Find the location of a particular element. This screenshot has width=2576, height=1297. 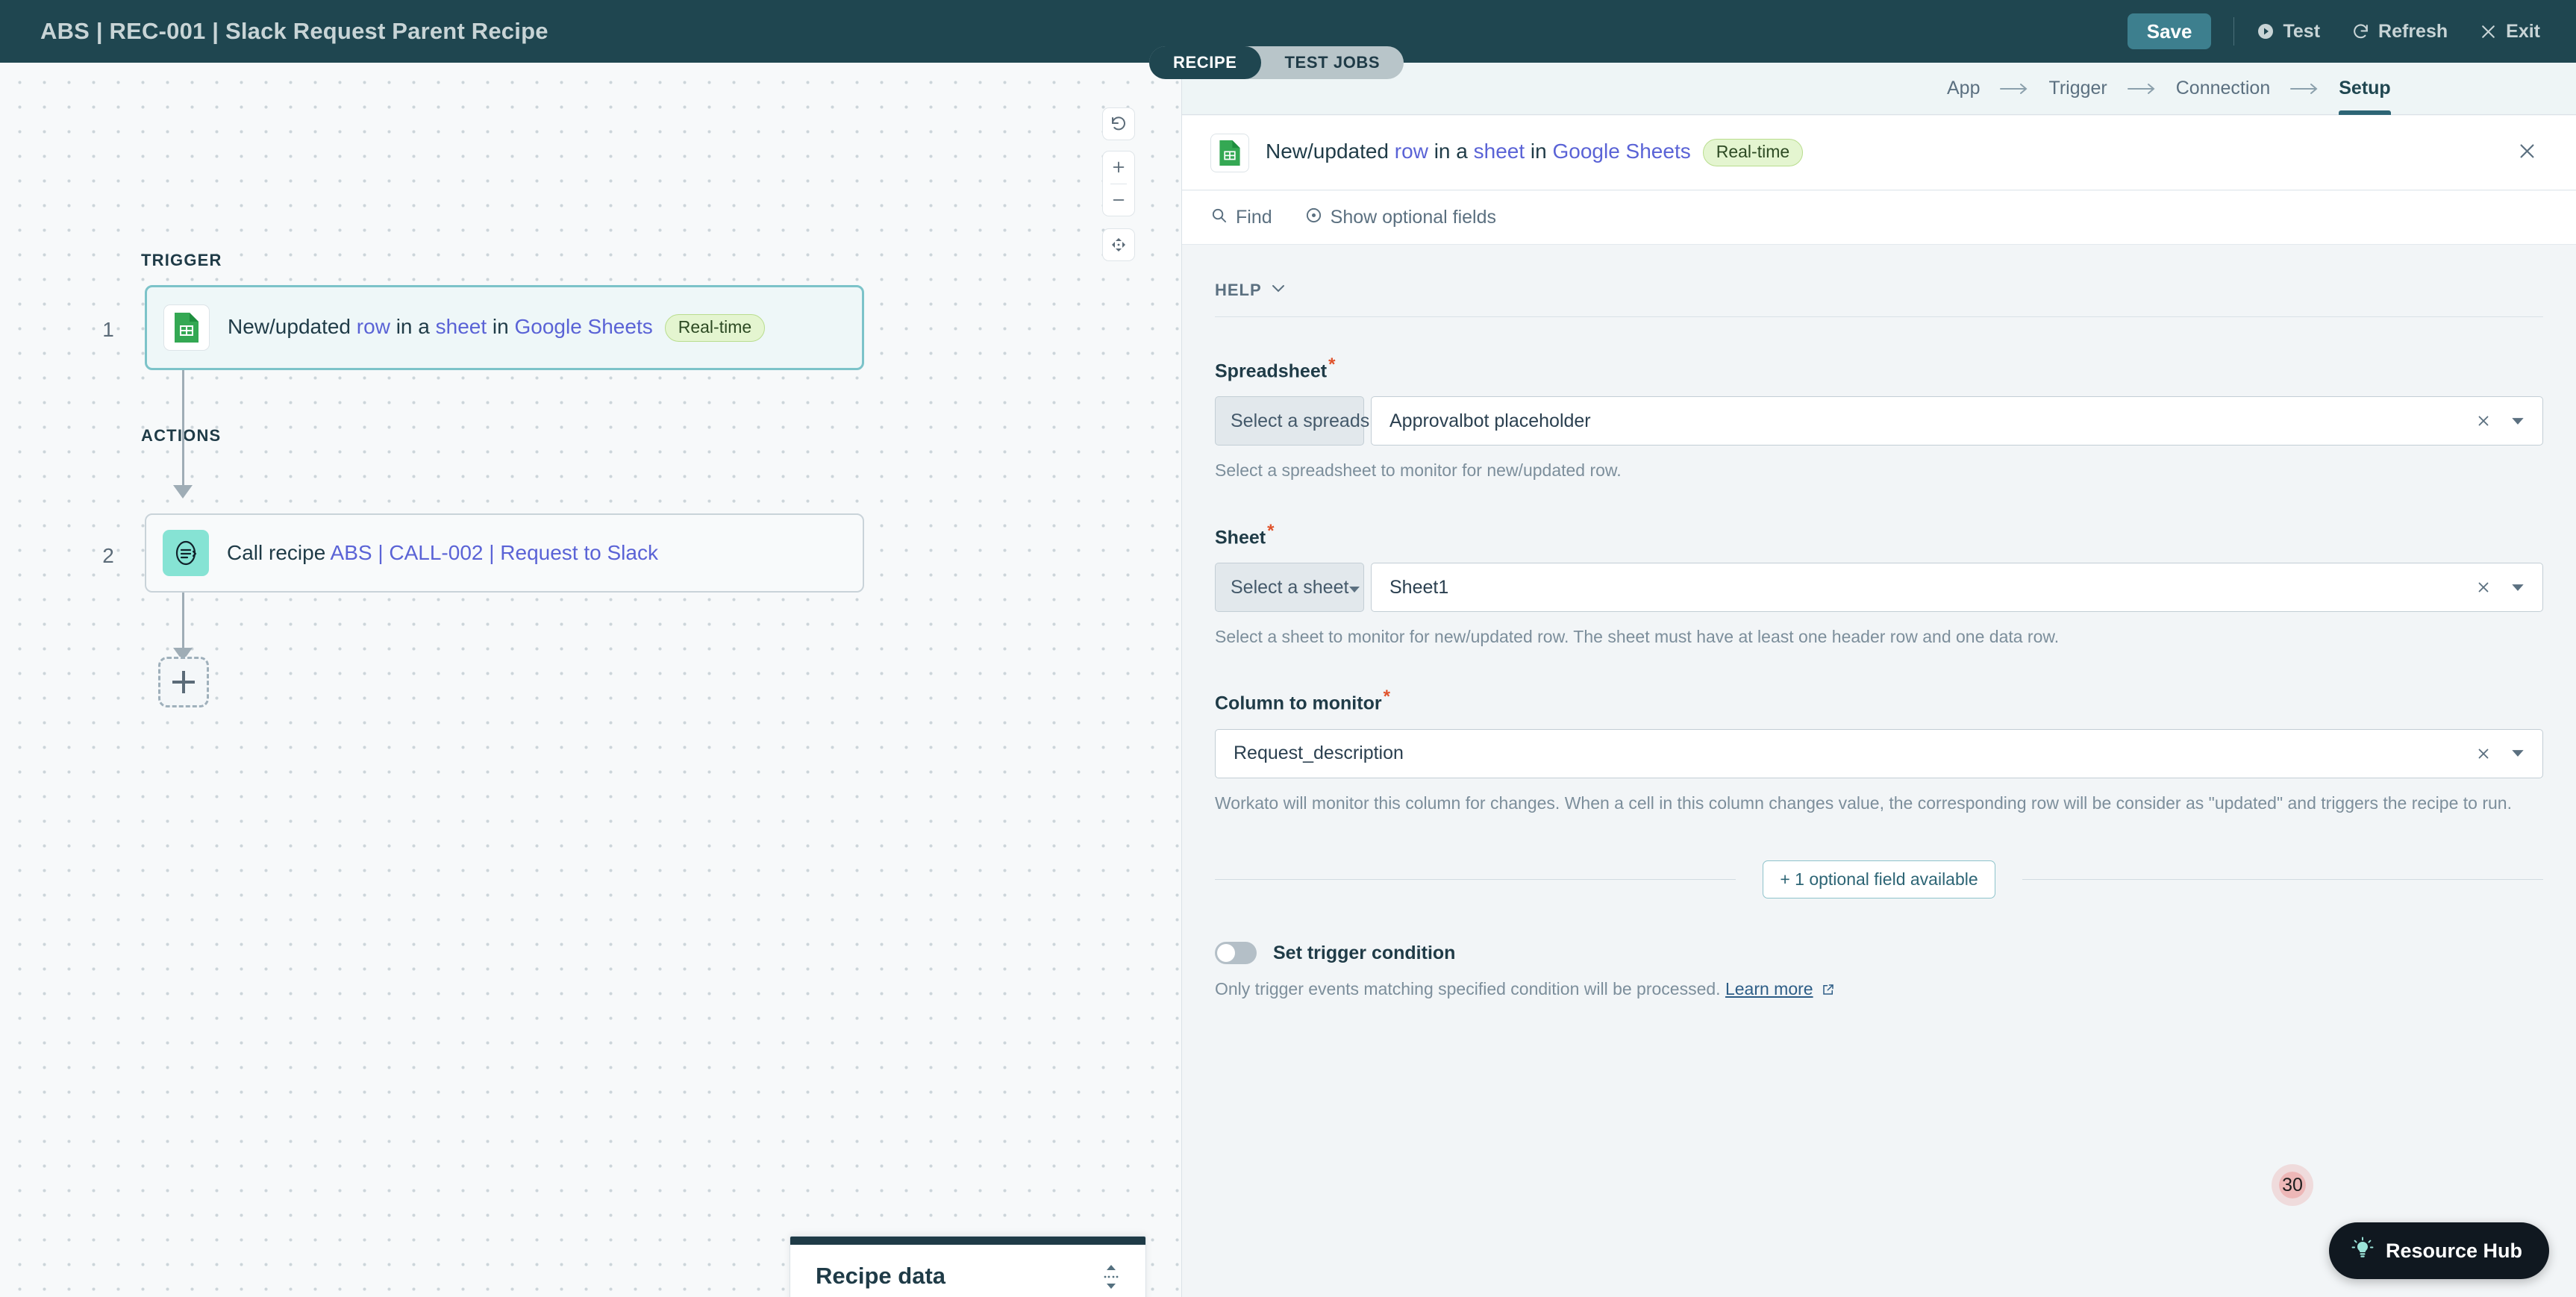

field-label-spreadsheet: Spreadsheet* is located at coordinates (1879, 368).